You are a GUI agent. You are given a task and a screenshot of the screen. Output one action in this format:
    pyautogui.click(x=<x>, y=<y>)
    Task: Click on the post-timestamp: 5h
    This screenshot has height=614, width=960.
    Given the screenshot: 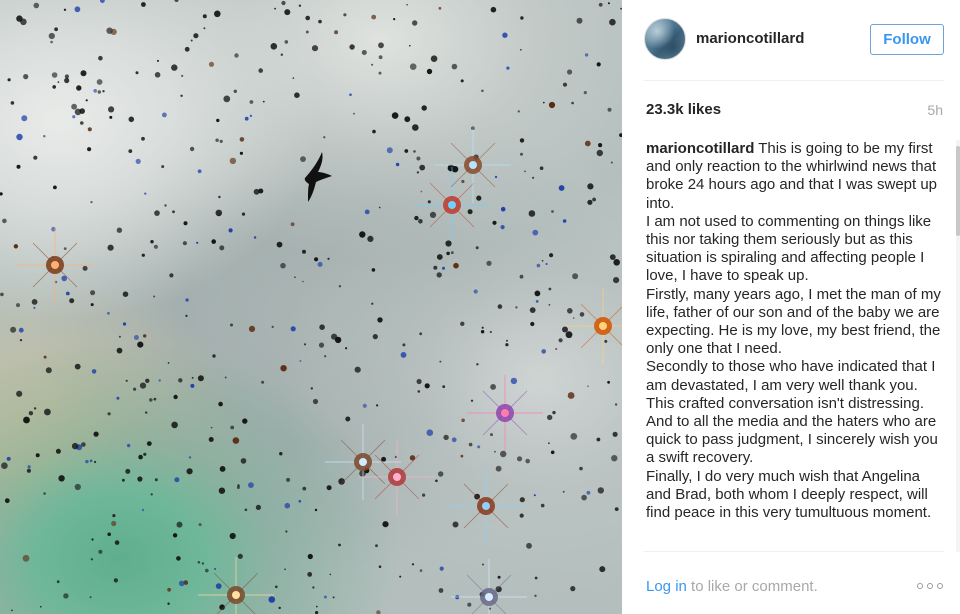 What is the action you would take?
    pyautogui.click(x=935, y=110)
    